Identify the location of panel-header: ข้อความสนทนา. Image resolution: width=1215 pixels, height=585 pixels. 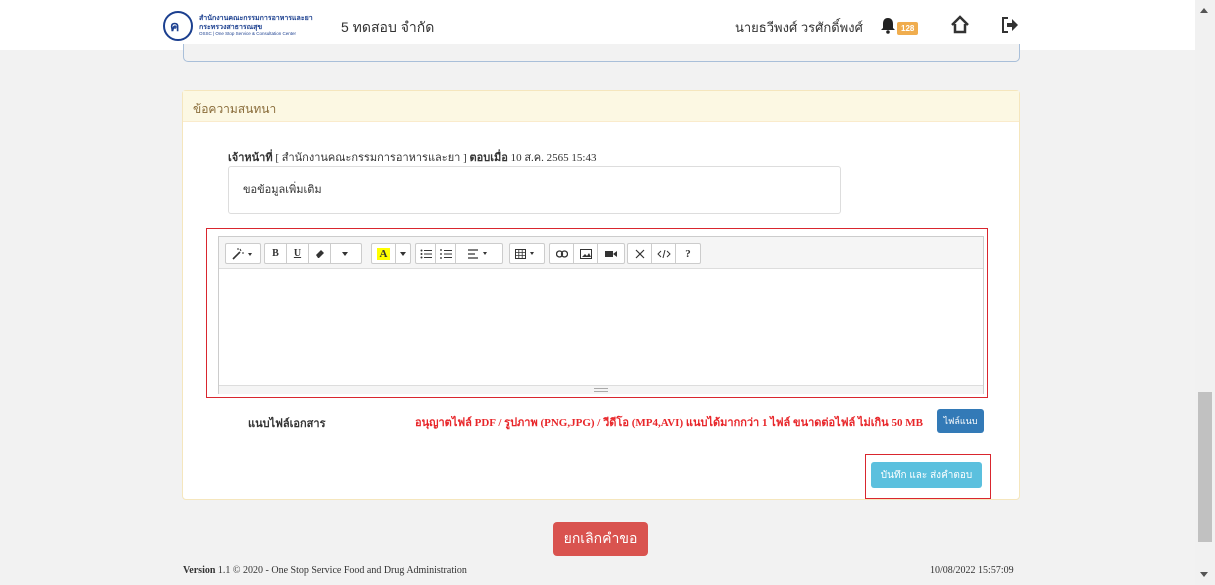
(601, 106).